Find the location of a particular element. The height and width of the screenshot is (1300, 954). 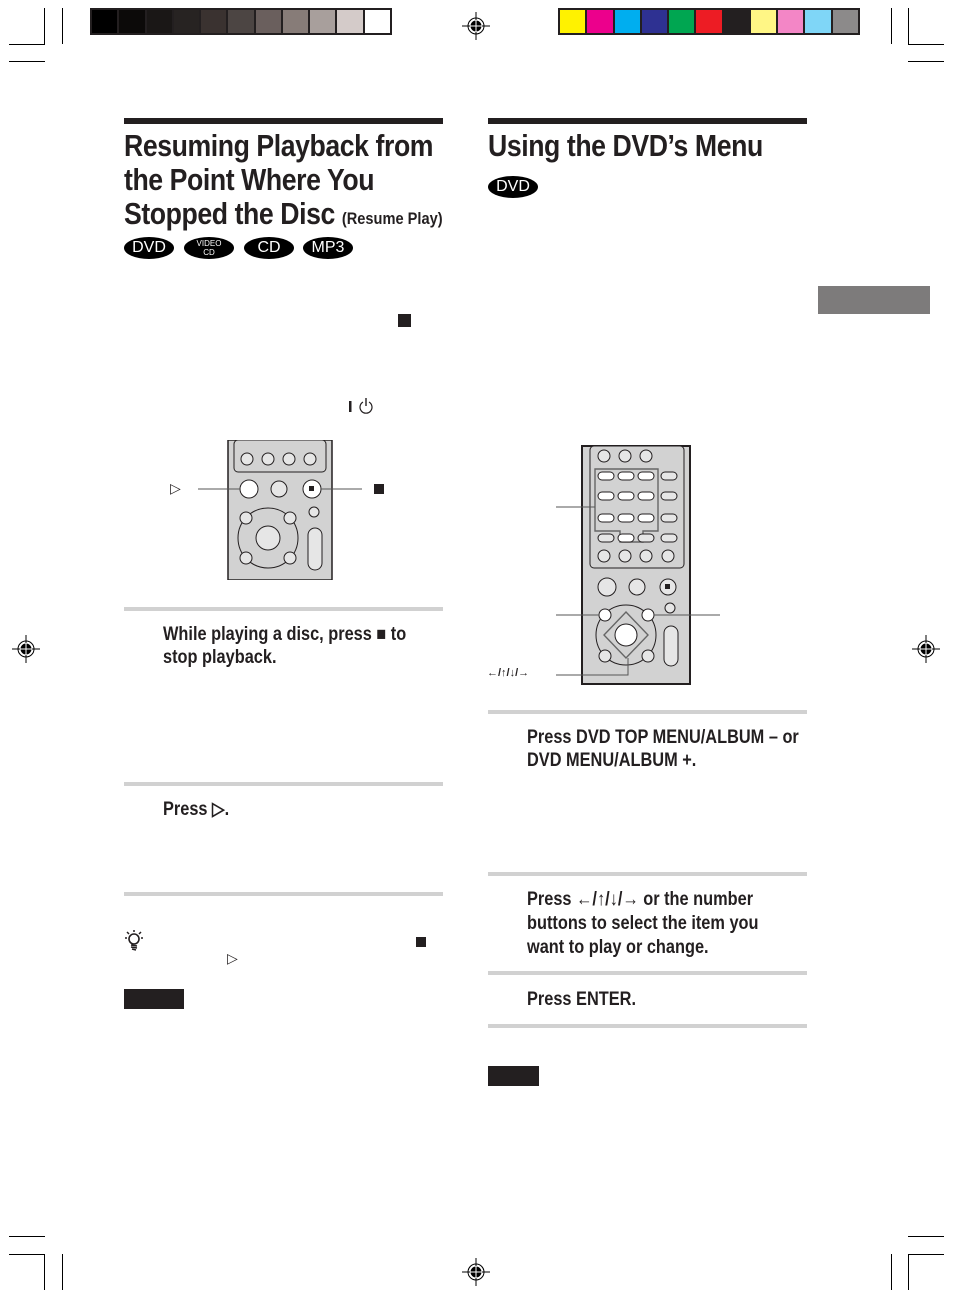

title-text: Stopped the Disc is located at coordinates (229, 213).